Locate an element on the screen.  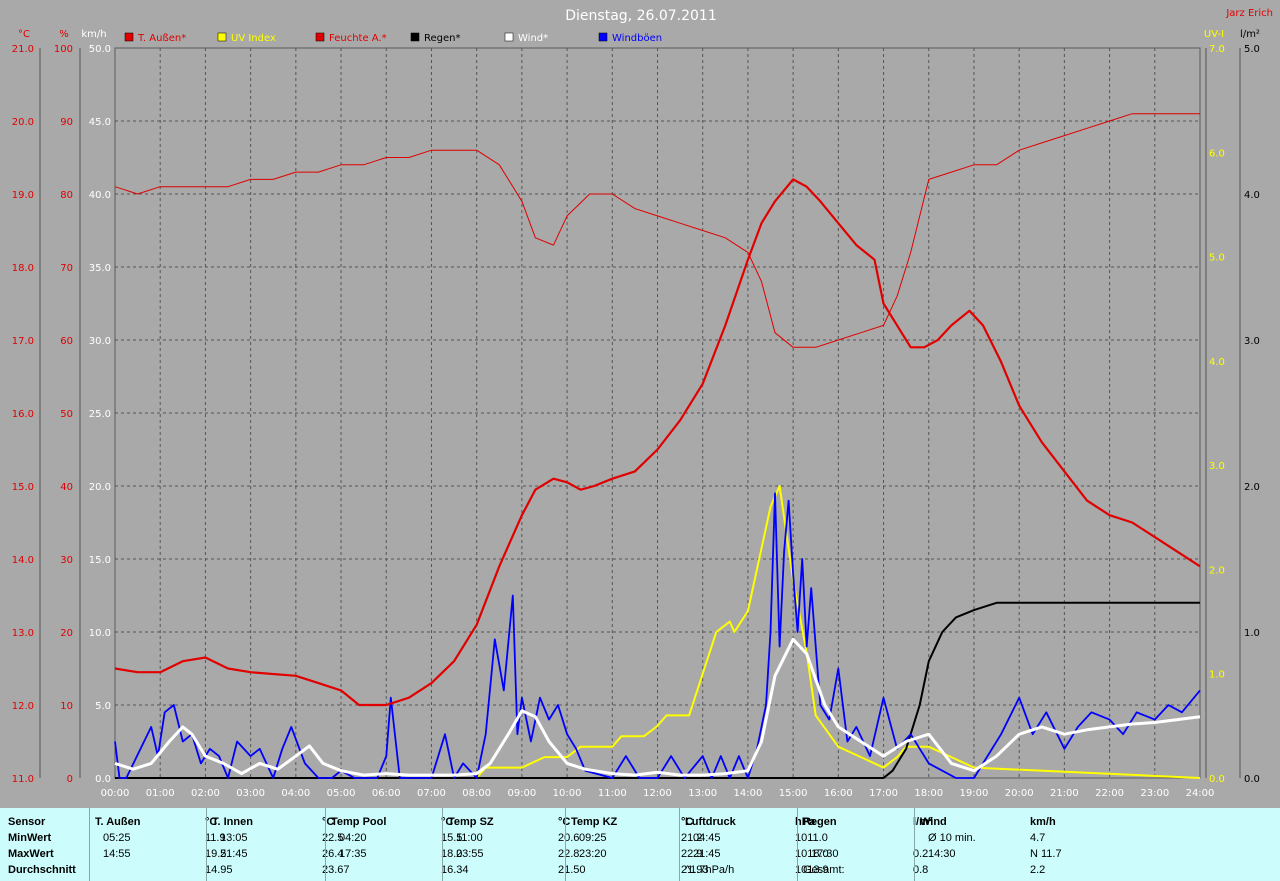
x-tick-label: 18:00 is located at coordinates (928, 793).